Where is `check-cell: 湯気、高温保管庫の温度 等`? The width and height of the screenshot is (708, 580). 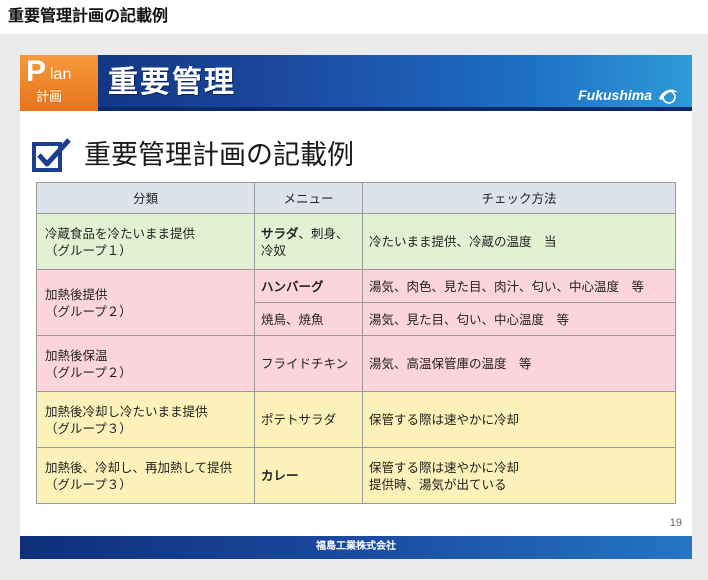 check-cell: 湯気、高温保管庫の温度 等 is located at coordinates (519, 363).